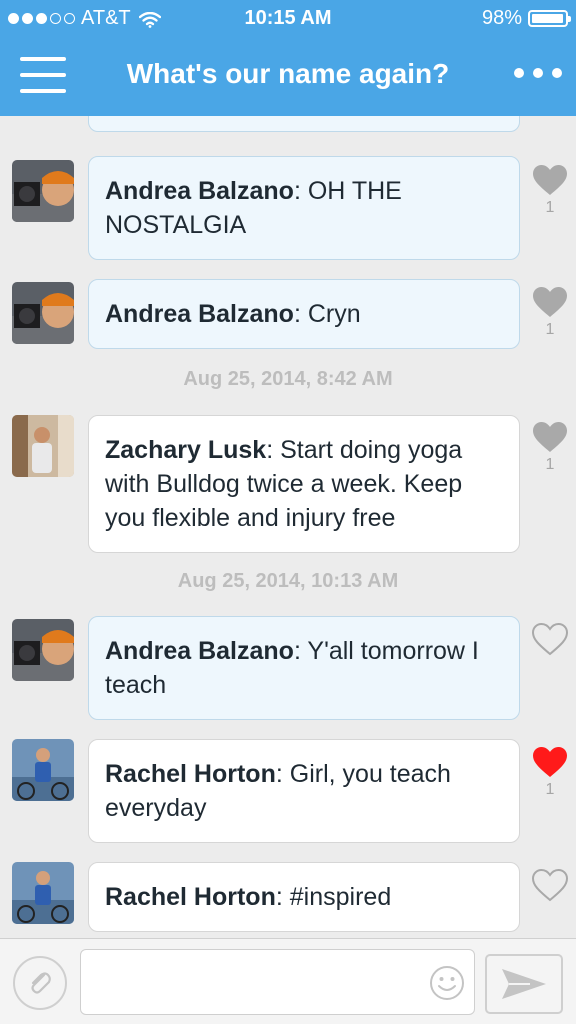 This screenshot has height=1024, width=576. What do you see at coordinates (304, 791) in the screenshot?
I see `message-bubble: Rachel Horton: Girl, you teach everyday` at bounding box center [304, 791].